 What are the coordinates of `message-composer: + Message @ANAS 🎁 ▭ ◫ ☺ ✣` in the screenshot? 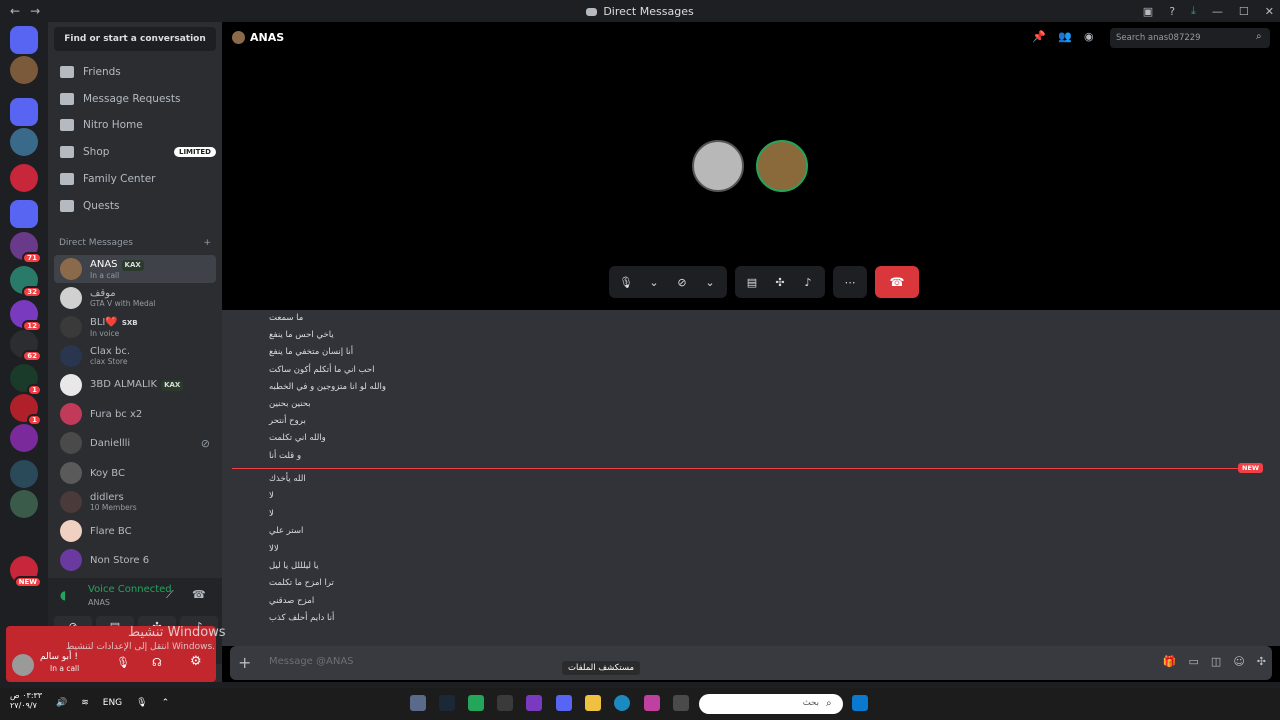 It's located at (751, 663).